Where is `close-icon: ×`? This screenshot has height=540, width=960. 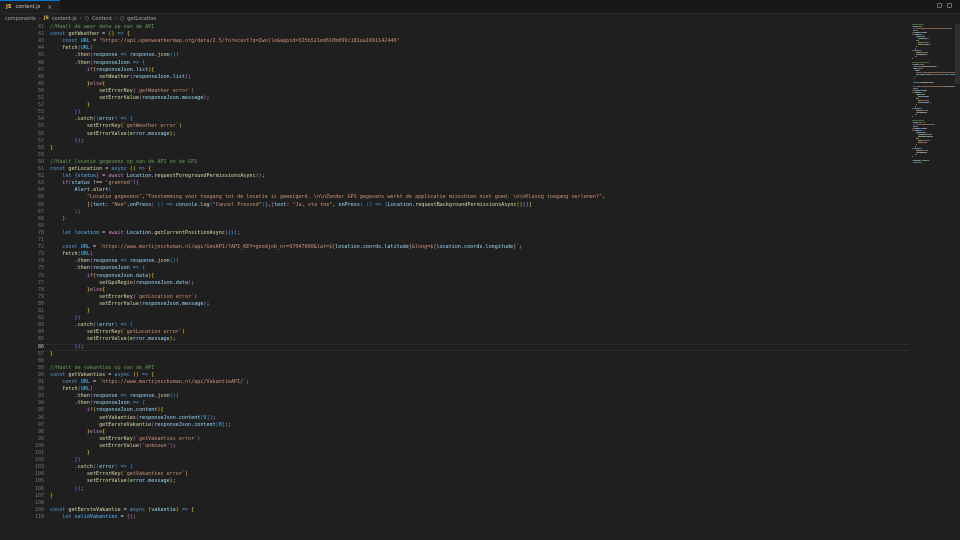
close-icon: × is located at coordinates (49, 7).